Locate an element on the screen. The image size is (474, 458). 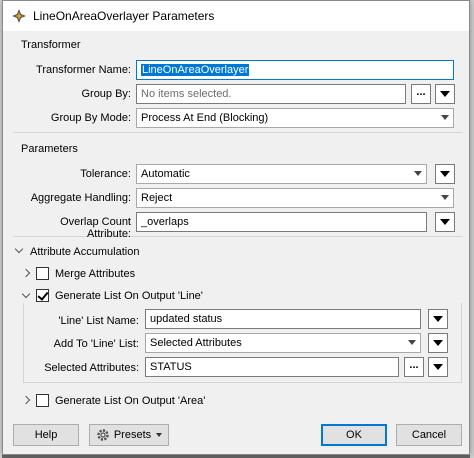
generate-line-list-checkbox is located at coordinates (42, 295).